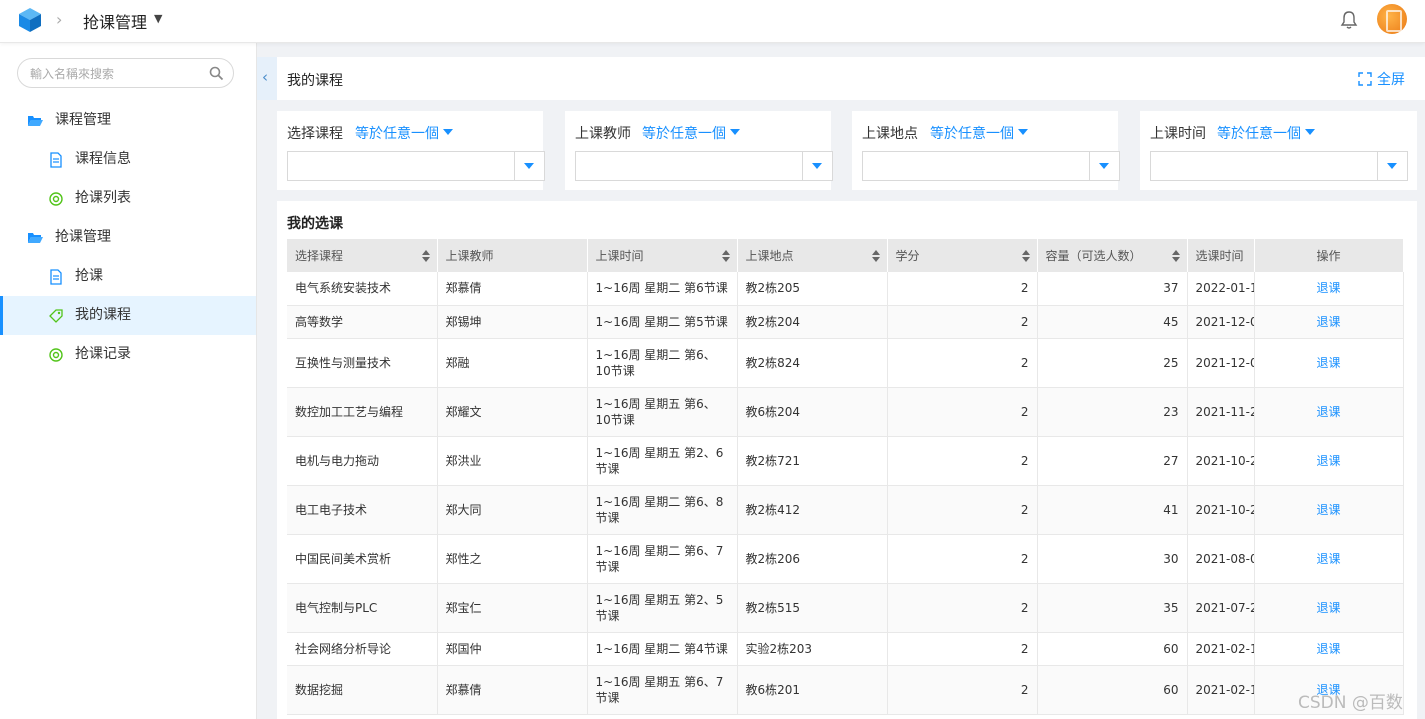 This screenshot has height=719, width=1425. Describe the element at coordinates (512, 559) in the screenshot. I see `cell-teacher: 郑性之` at that location.